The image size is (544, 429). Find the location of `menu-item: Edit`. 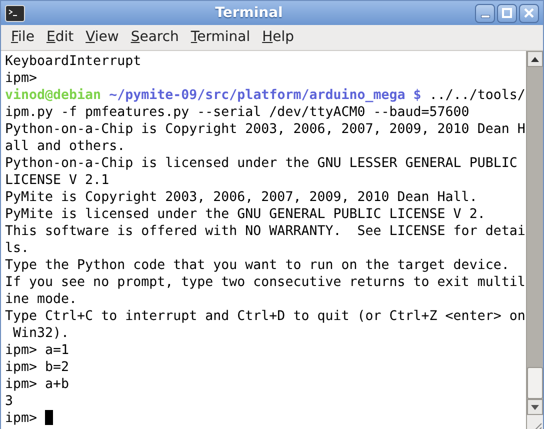

menu-item: Edit is located at coordinates (60, 37).